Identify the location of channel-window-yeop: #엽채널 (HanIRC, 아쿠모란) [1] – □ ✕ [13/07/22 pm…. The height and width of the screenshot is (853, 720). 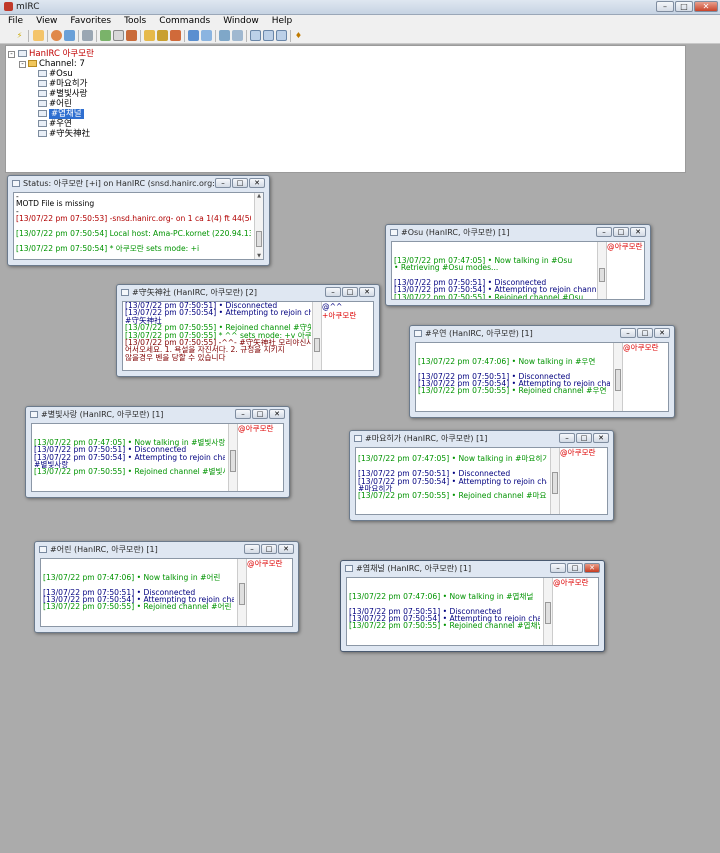
(472, 606).